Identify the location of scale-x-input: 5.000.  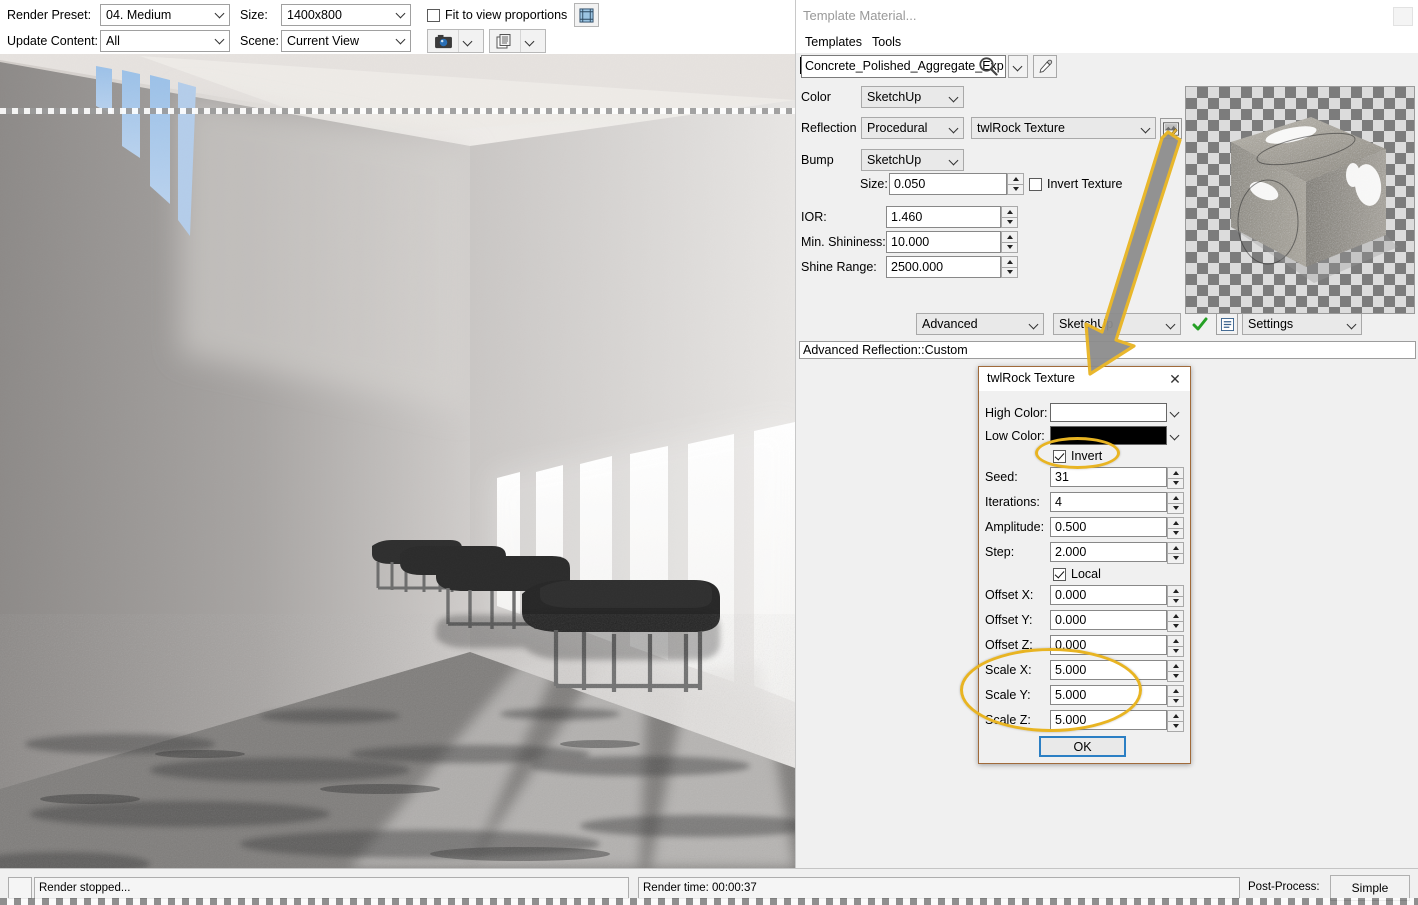
(1108, 670).